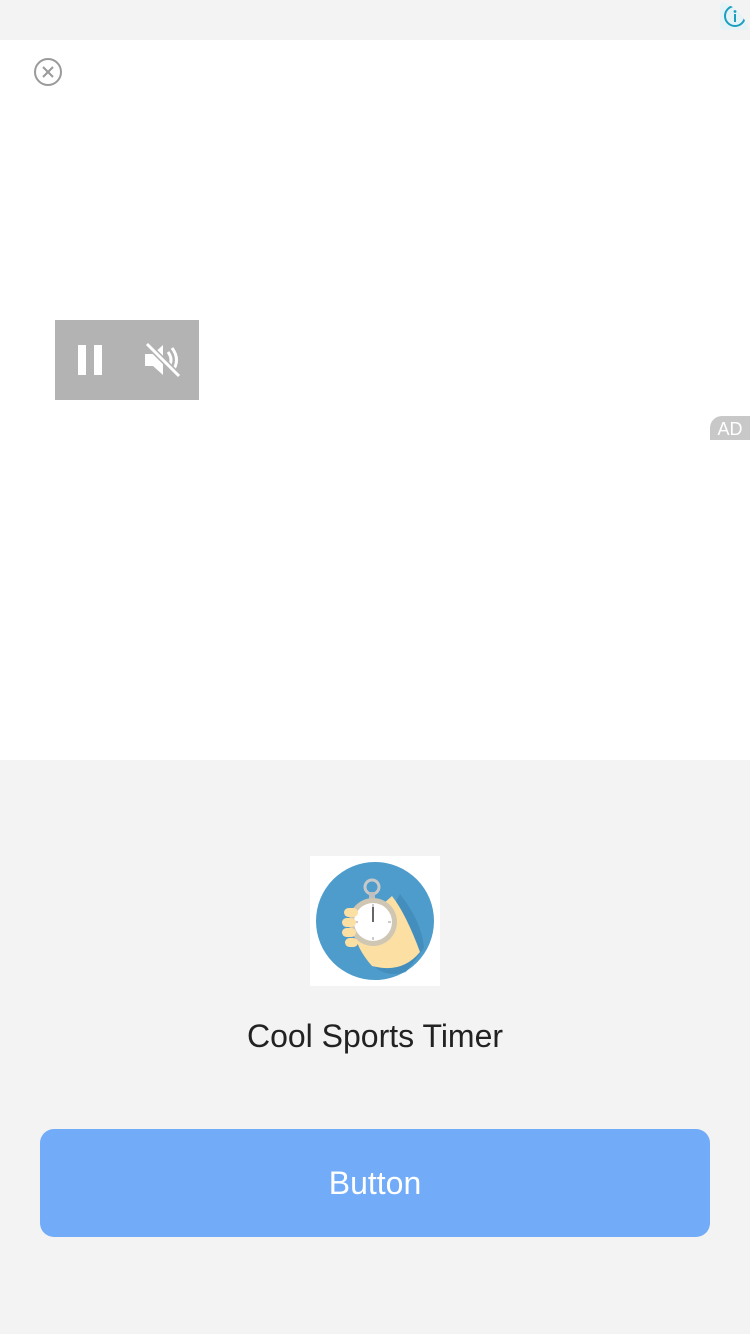 The width and height of the screenshot is (750, 1334). What do you see at coordinates (375, 20) in the screenshot?
I see `top-strip` at bounding box center [375, 20].